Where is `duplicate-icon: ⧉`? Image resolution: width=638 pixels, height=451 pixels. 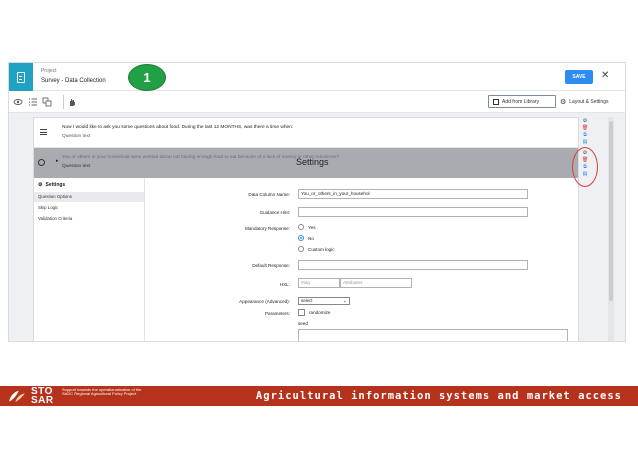
duplicate-icon: ⧉ is located at coordinates (585, 135).